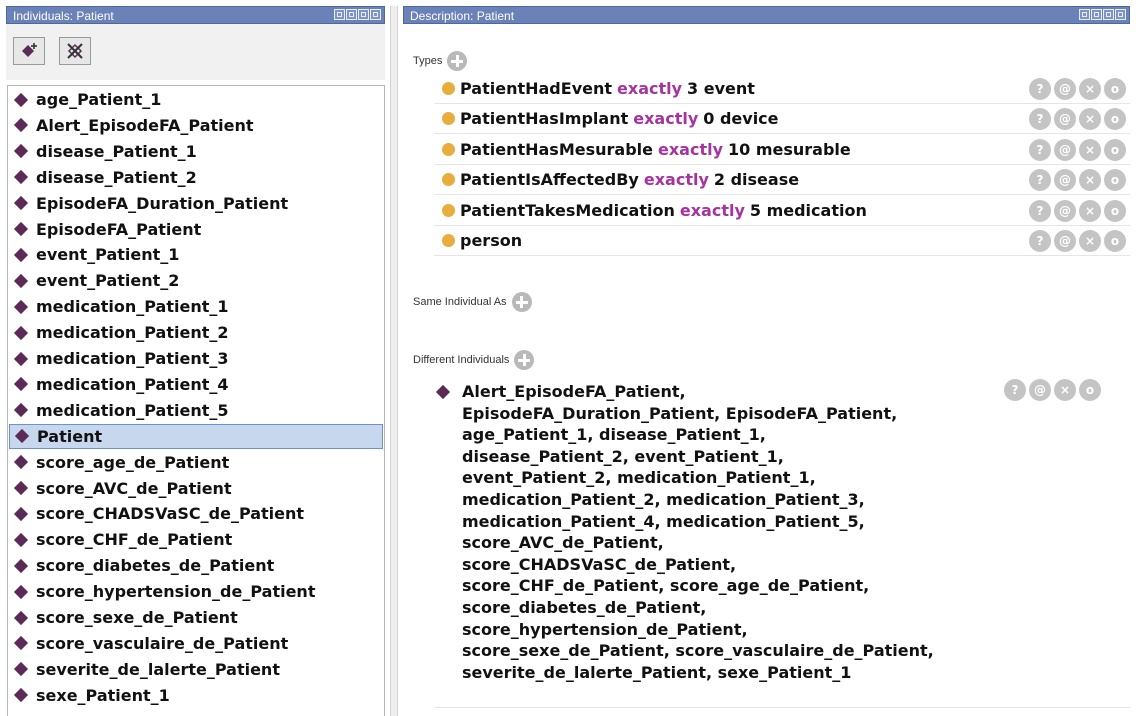 The width and height of the screenshot is (1136, 716). I want to click on list-item: EpisodeFA_Duration_Patient, so click(196, 203).